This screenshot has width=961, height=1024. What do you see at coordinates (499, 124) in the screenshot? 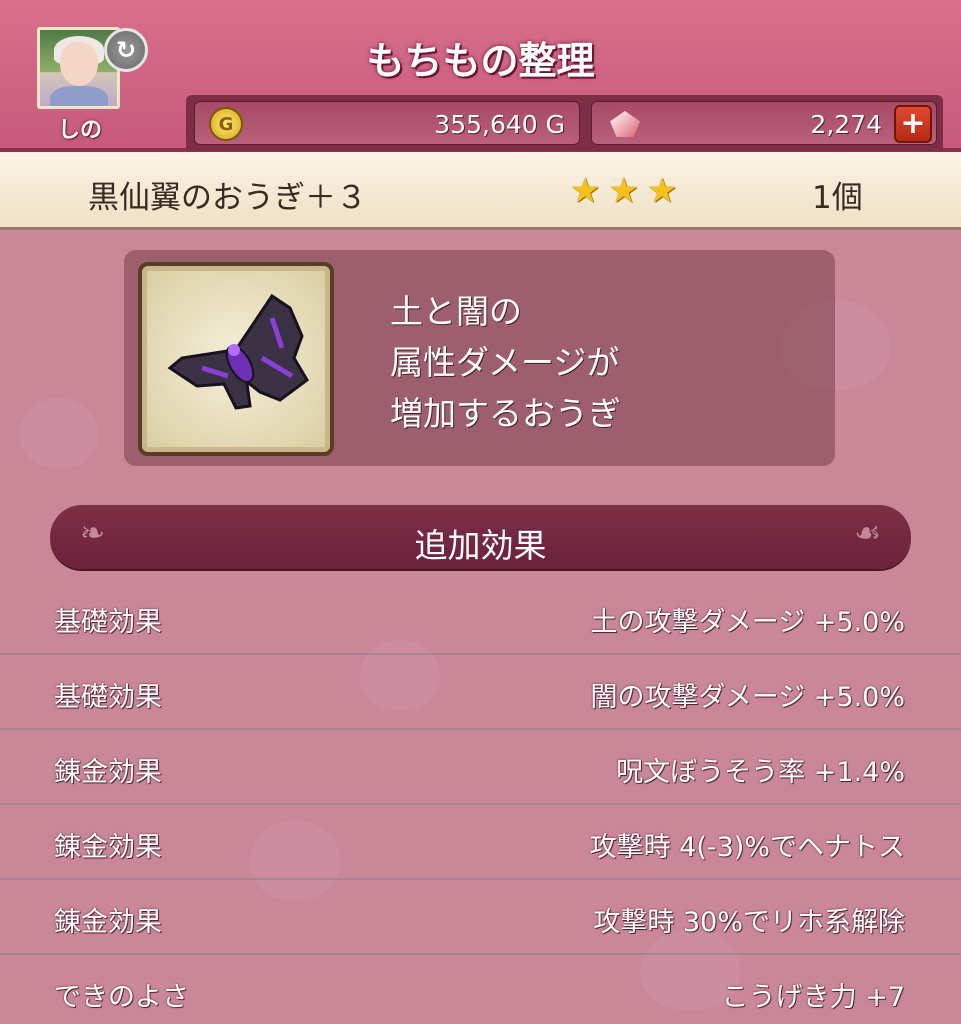
I see `gold-amount: 355,640 G` at bounding box center [499, 124].